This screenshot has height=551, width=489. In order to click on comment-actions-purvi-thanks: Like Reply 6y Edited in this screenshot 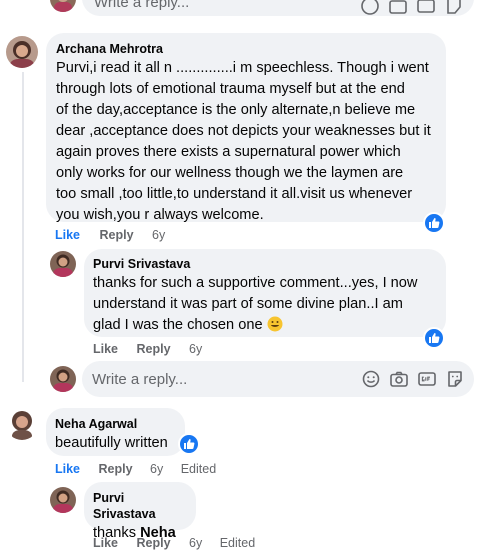, I will do `click(174, 543)`.